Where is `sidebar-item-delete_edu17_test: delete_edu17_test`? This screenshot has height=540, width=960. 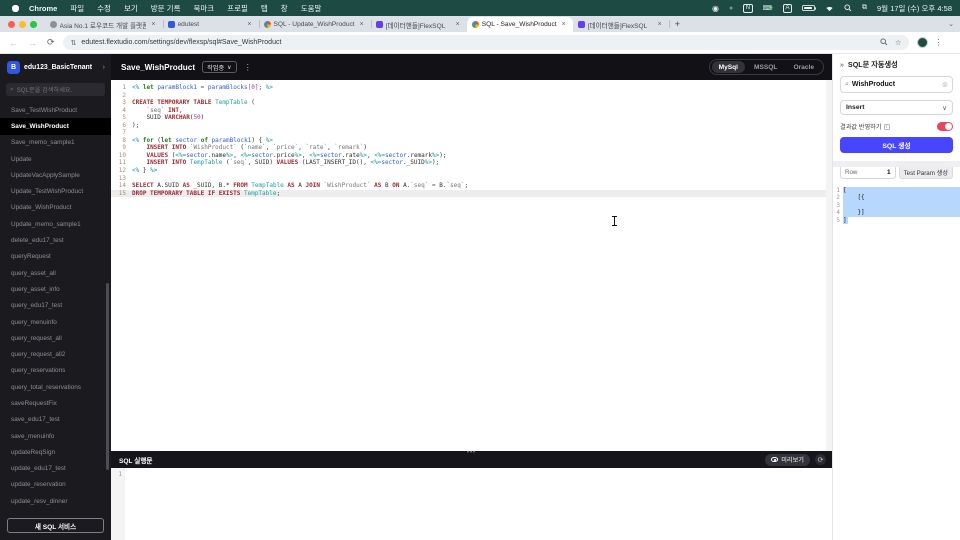
sidebar-item-delete_edu17_test: delete_edu17_test is located at coordinates (55, 240).